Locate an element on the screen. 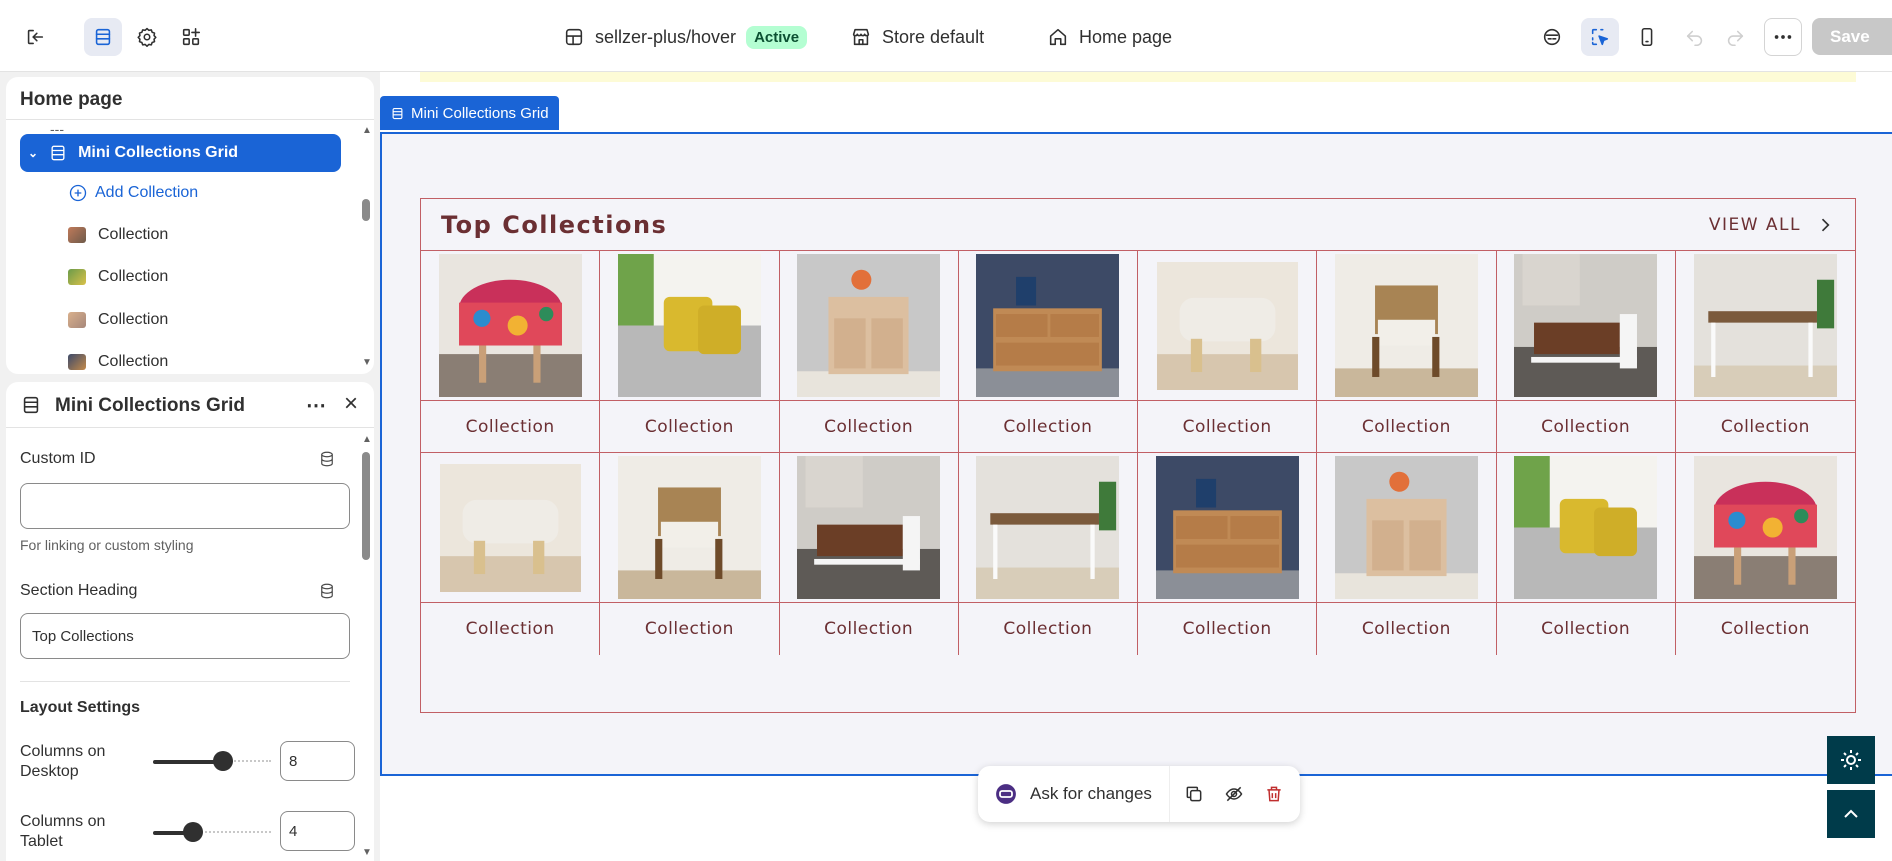 This screenshot has height=861, width=1892. theme-selector: sellzer-plus/hover Active is located at coordinates (685, 37).